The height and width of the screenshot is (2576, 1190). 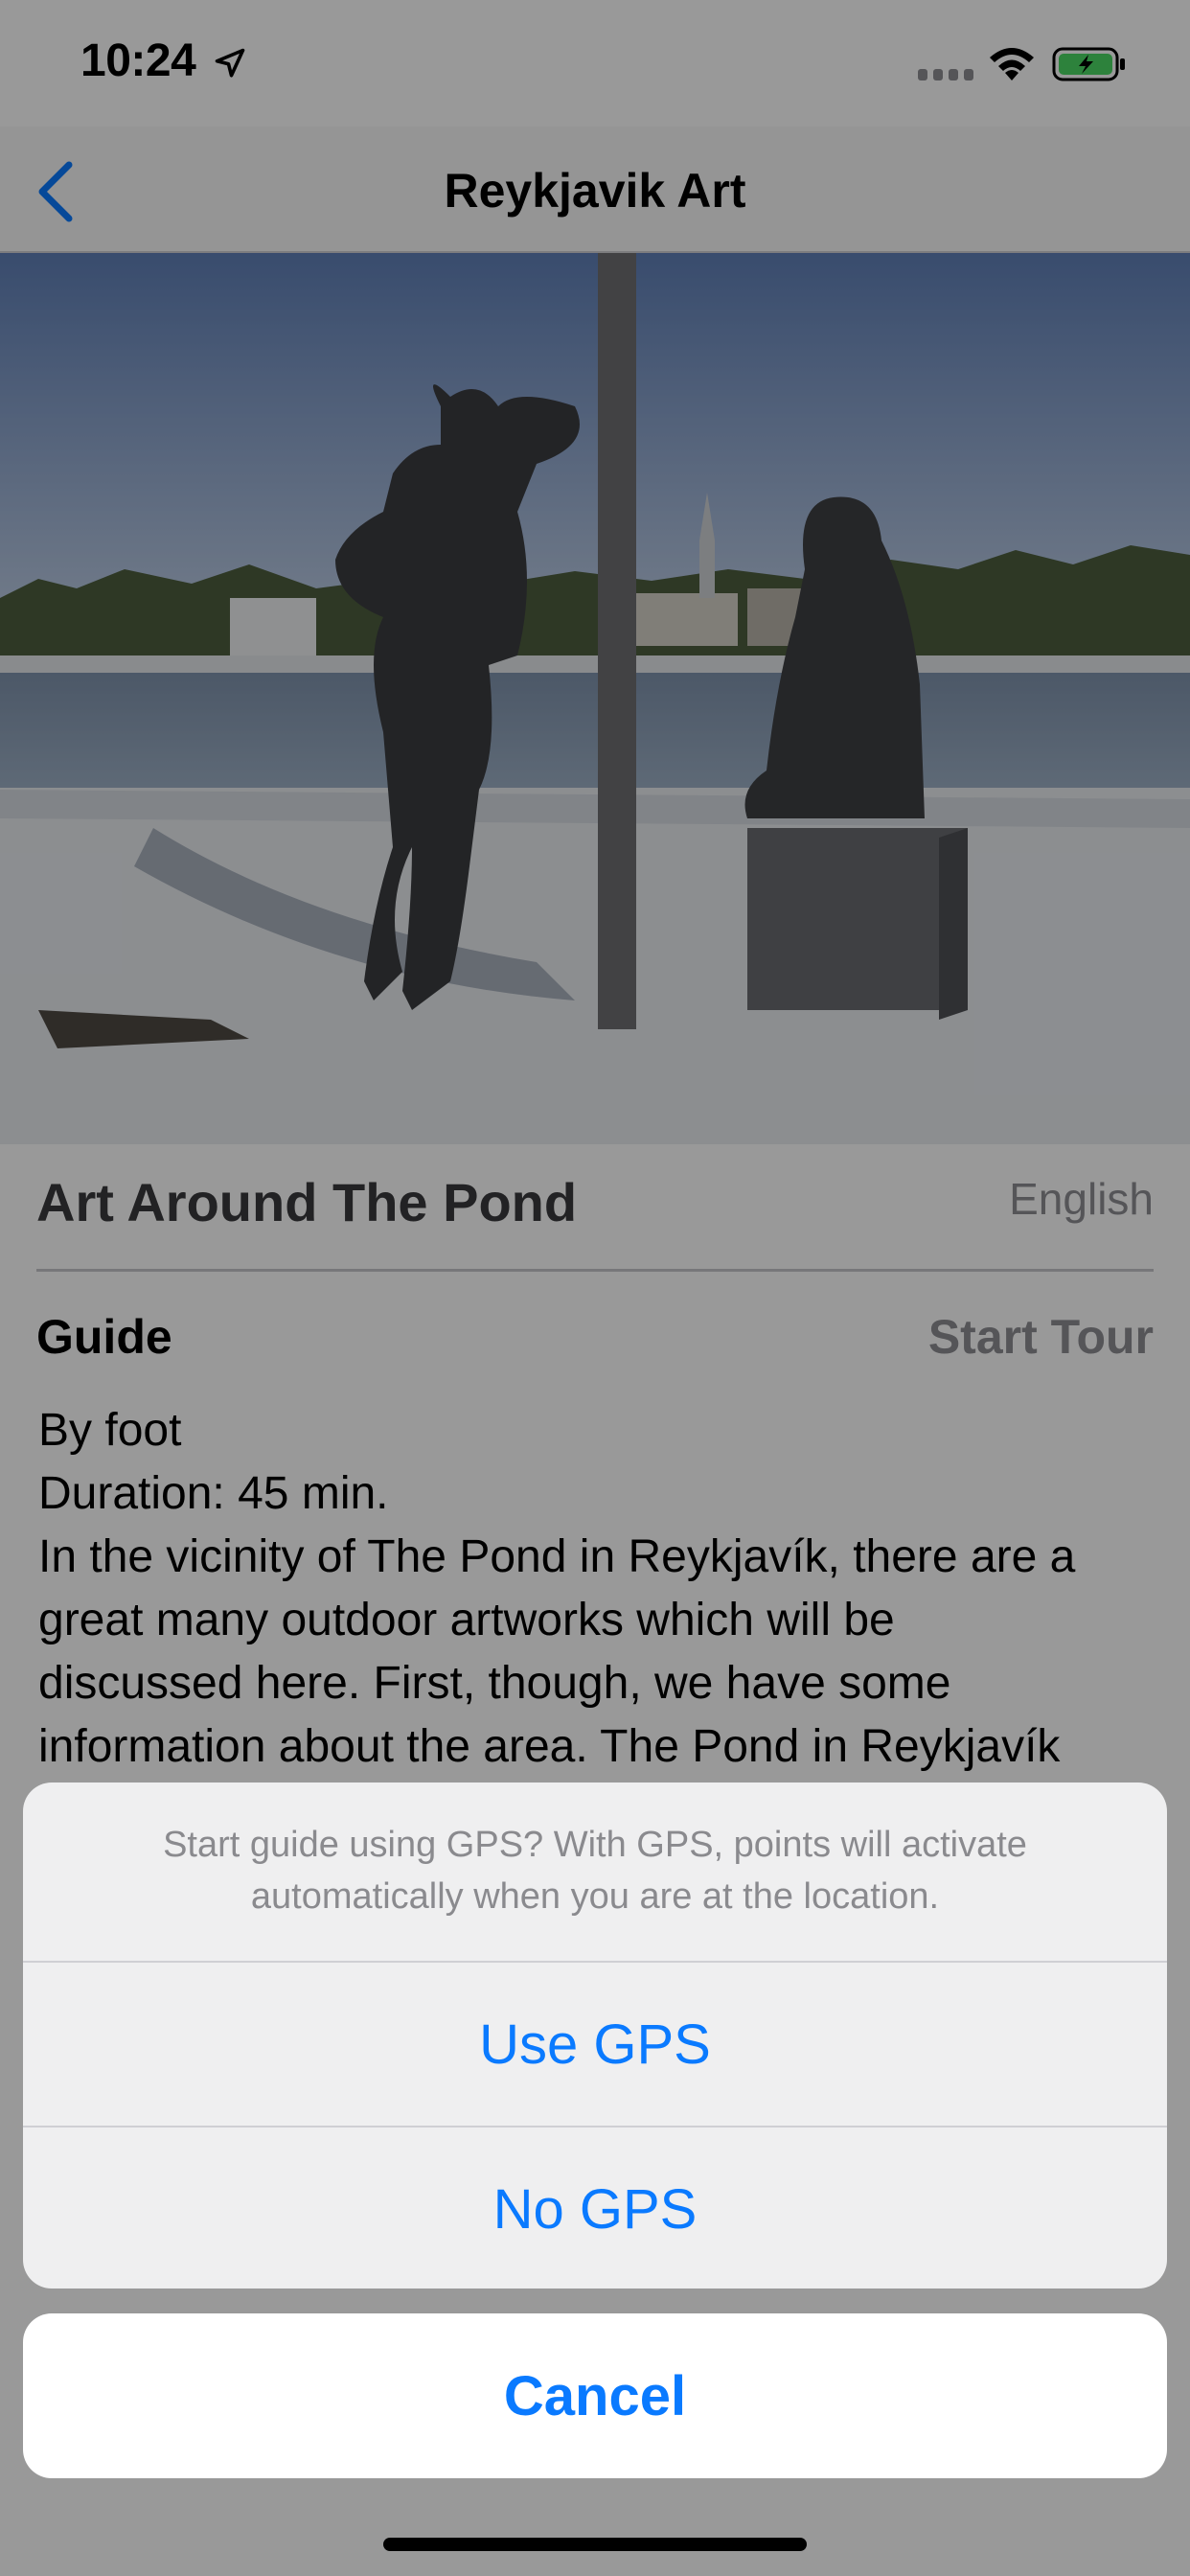 I want to click on cancel-button: Cancel, so click(x=595, y=2395).